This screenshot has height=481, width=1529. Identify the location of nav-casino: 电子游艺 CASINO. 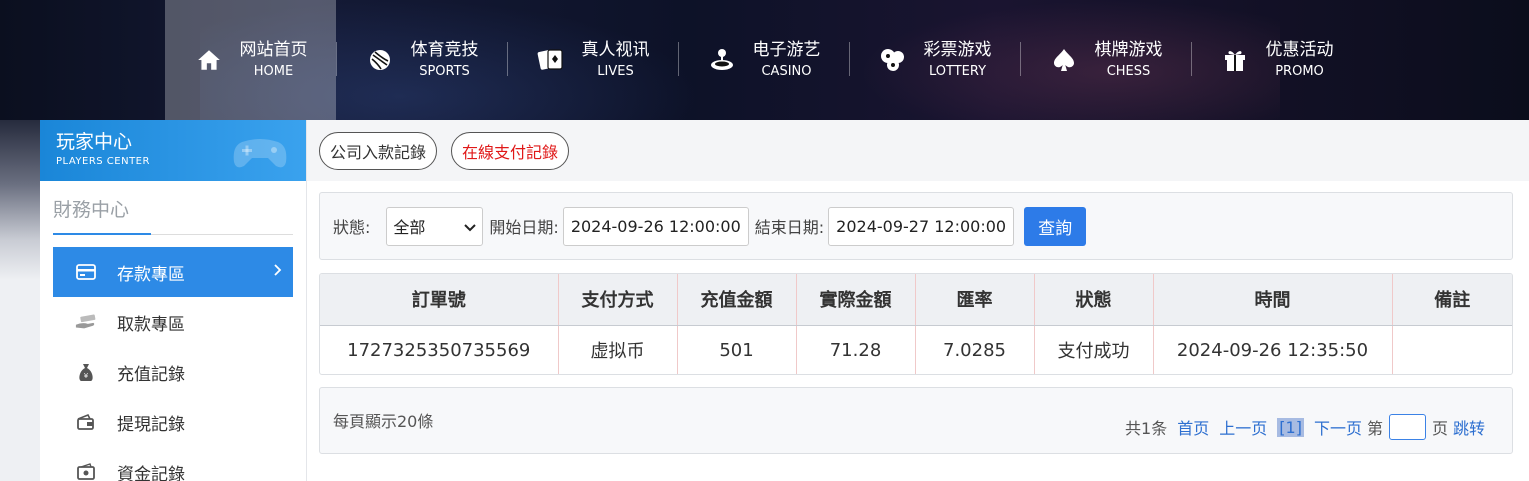
(763, 60).